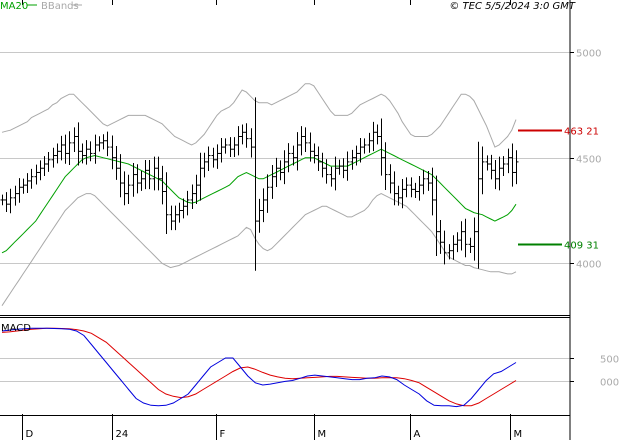  Describe the element at coordinates (417, 434) in the screenshot. I see `x-tick-label: A` at that location.